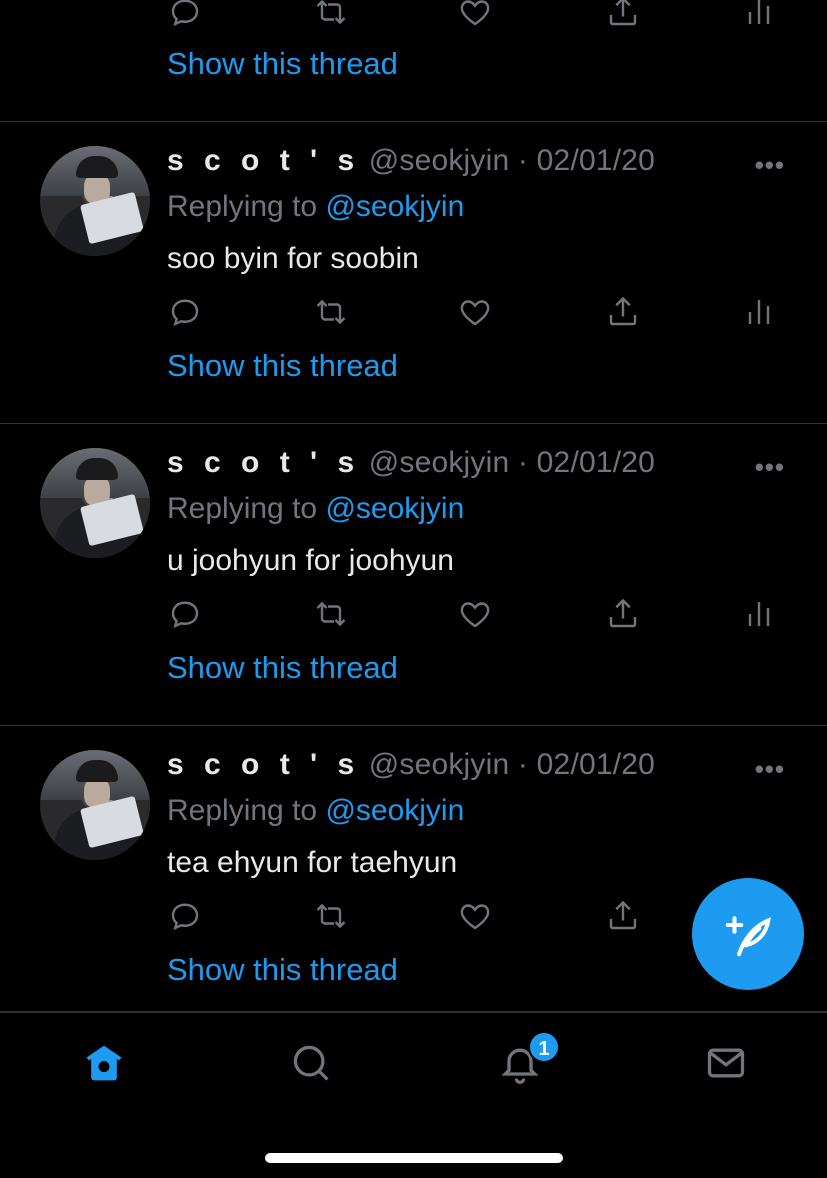  Describe the element at coordinates (726, 1063) in the screenshot. I see `messages-icon` at that location.